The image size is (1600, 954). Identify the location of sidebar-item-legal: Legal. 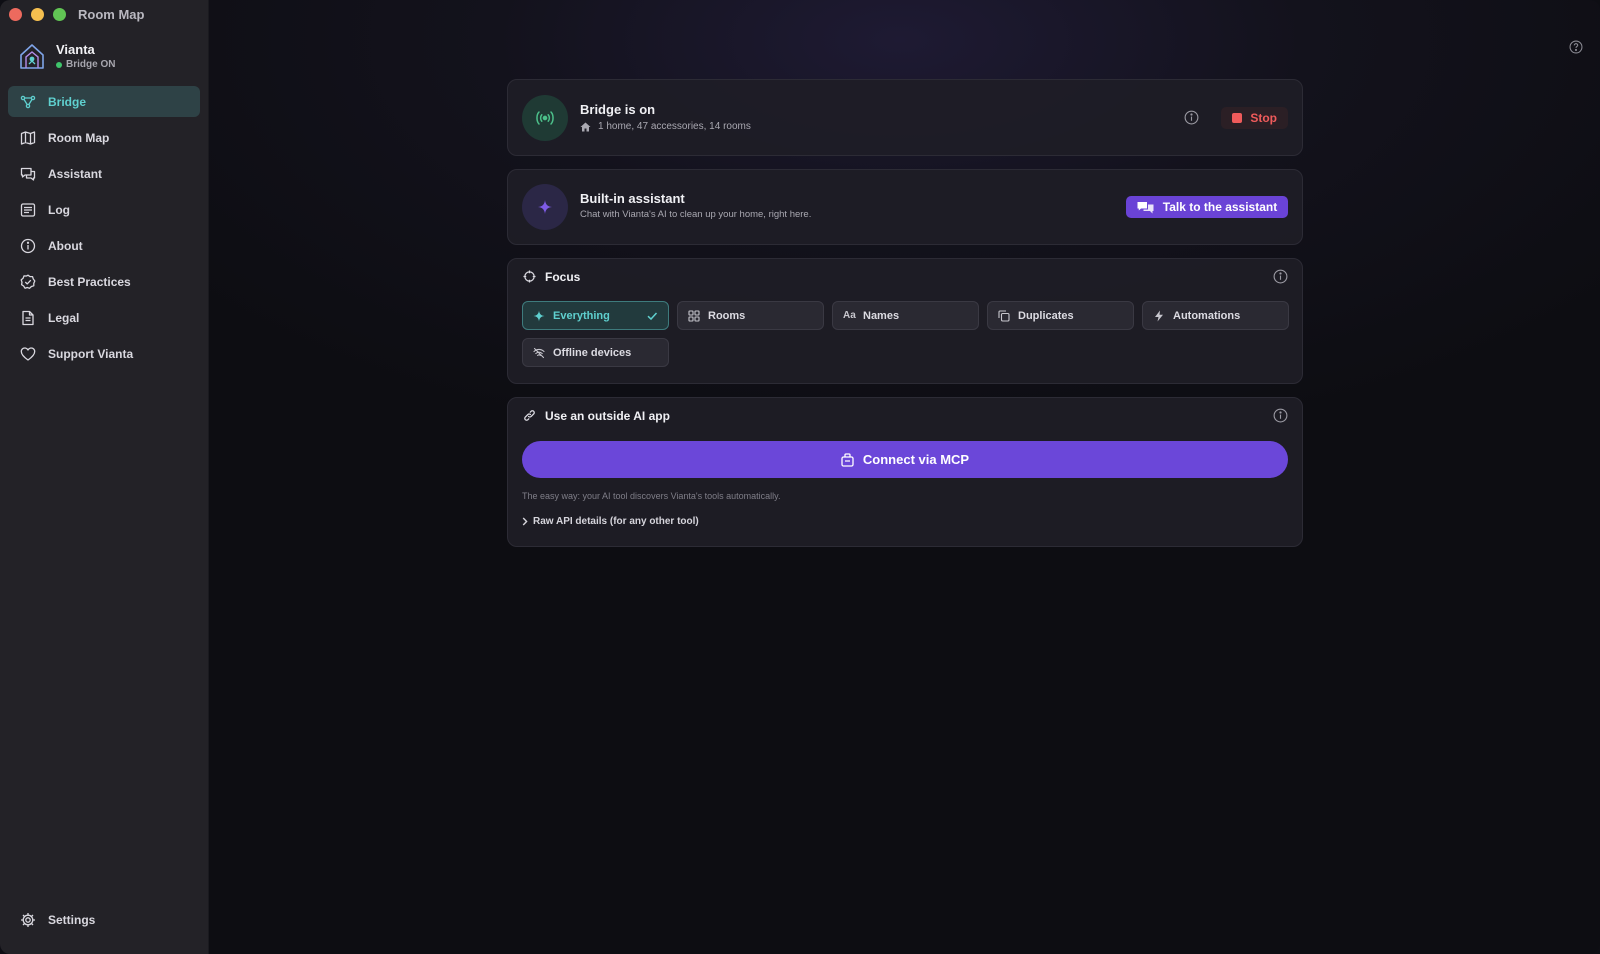
(104, 317).